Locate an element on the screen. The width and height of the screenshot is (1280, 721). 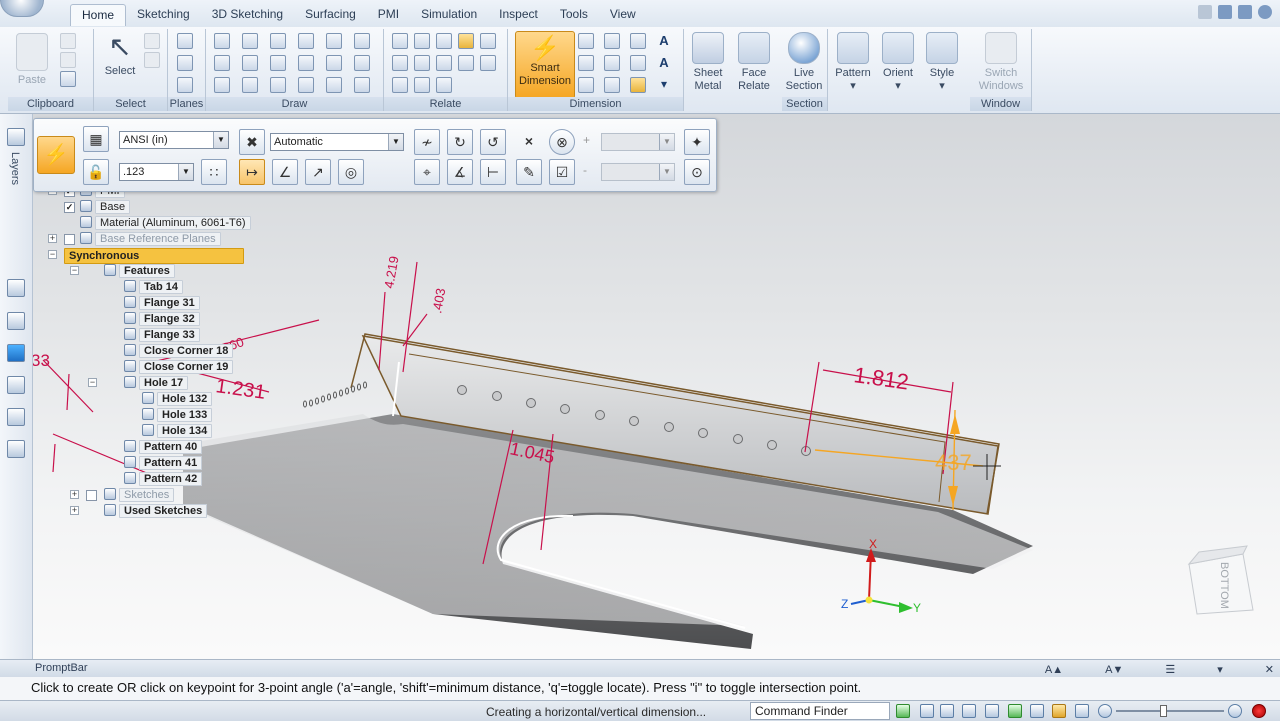
convert-icon is located at coordinates (362, 63).